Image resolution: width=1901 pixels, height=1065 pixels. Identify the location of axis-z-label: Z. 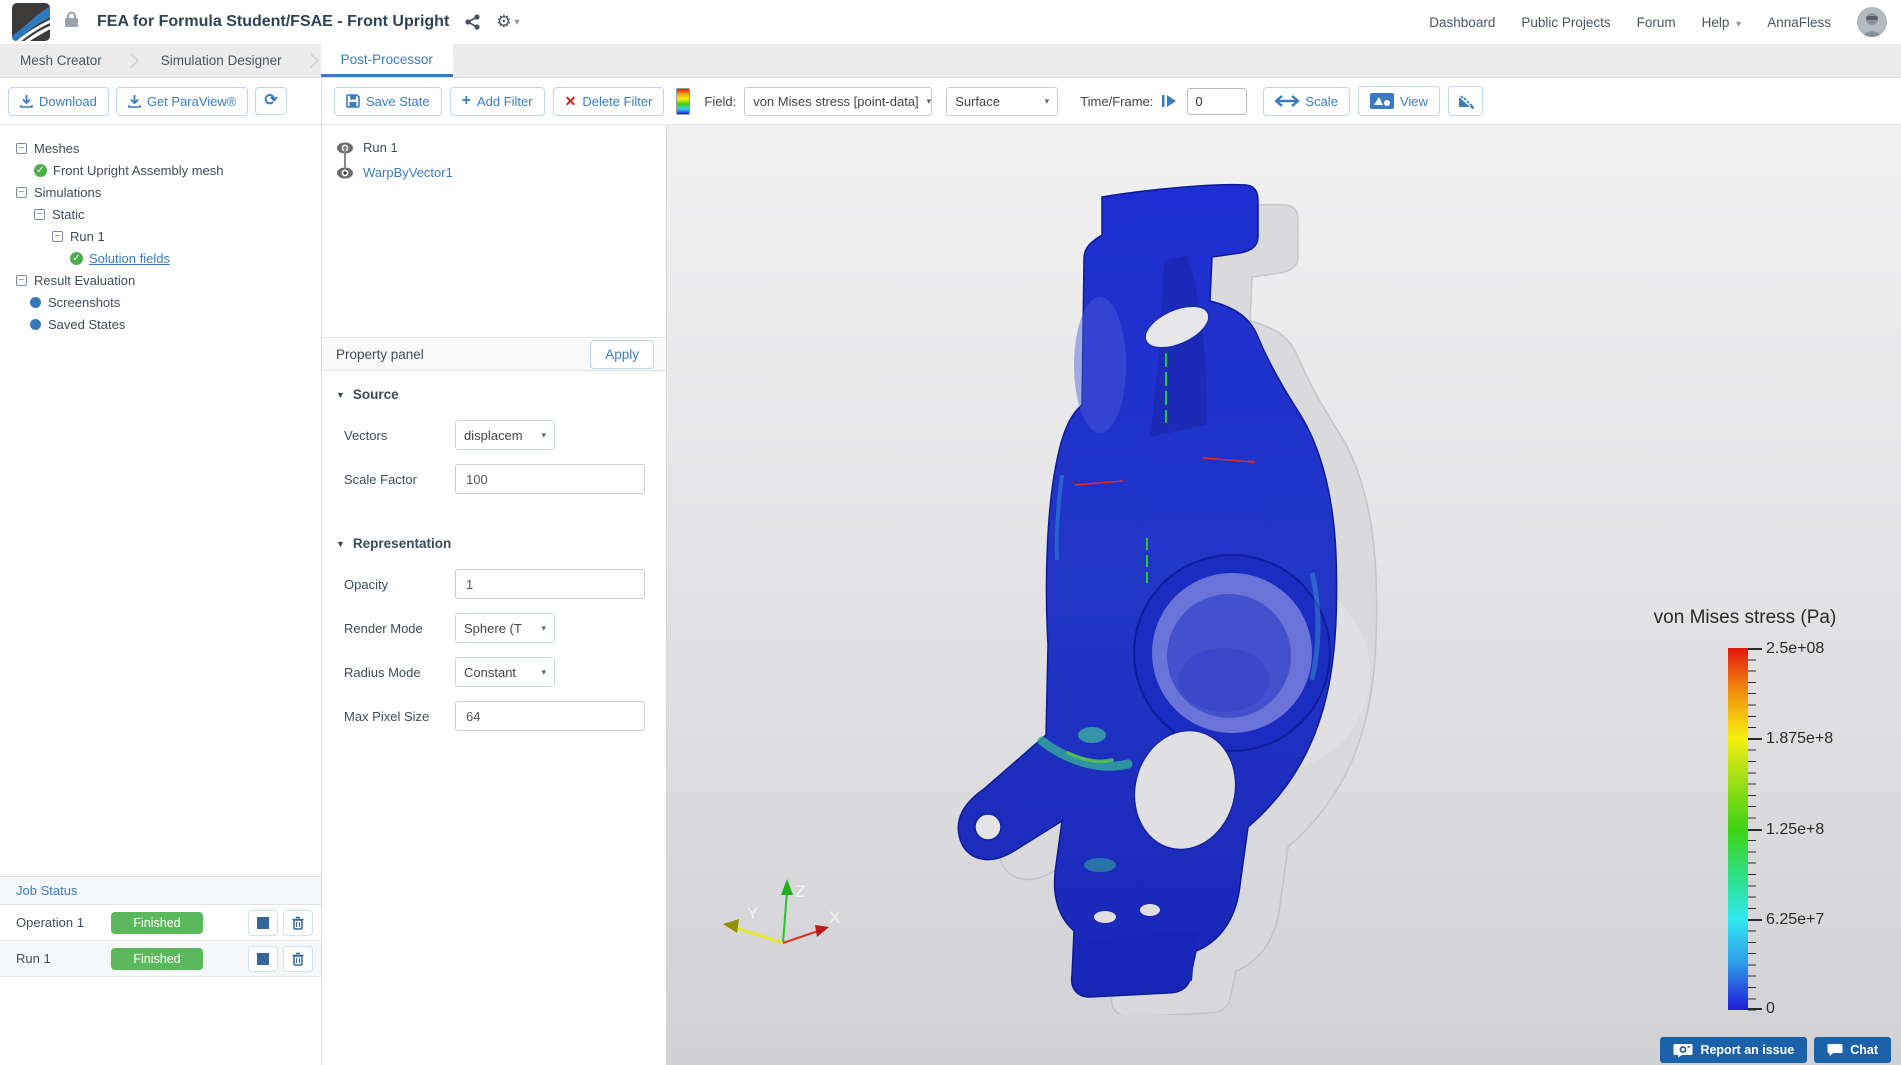
(800, 891).